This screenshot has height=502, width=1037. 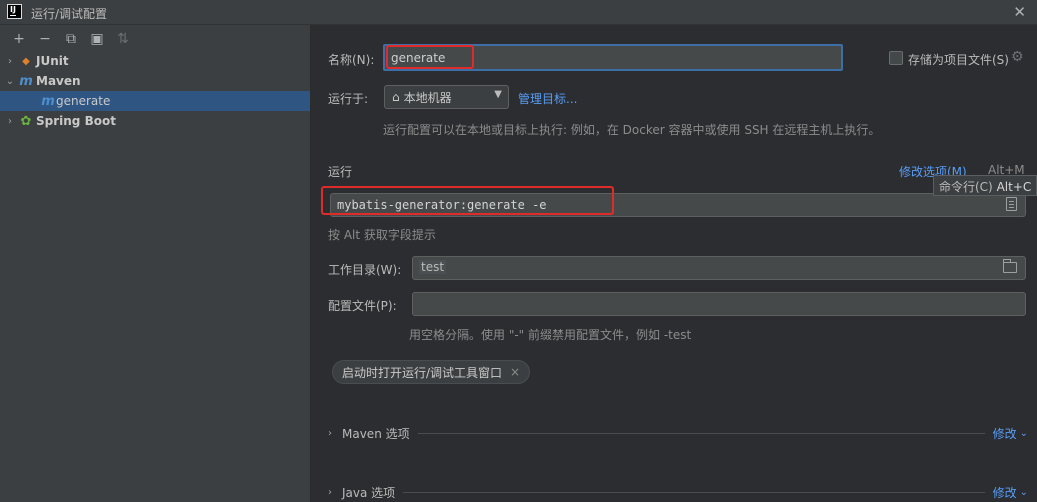 What do you see at coordinates (69, 14) in the screenshot?
I see `window-title: 运行/调试配置` at bounding box center [69, 14].